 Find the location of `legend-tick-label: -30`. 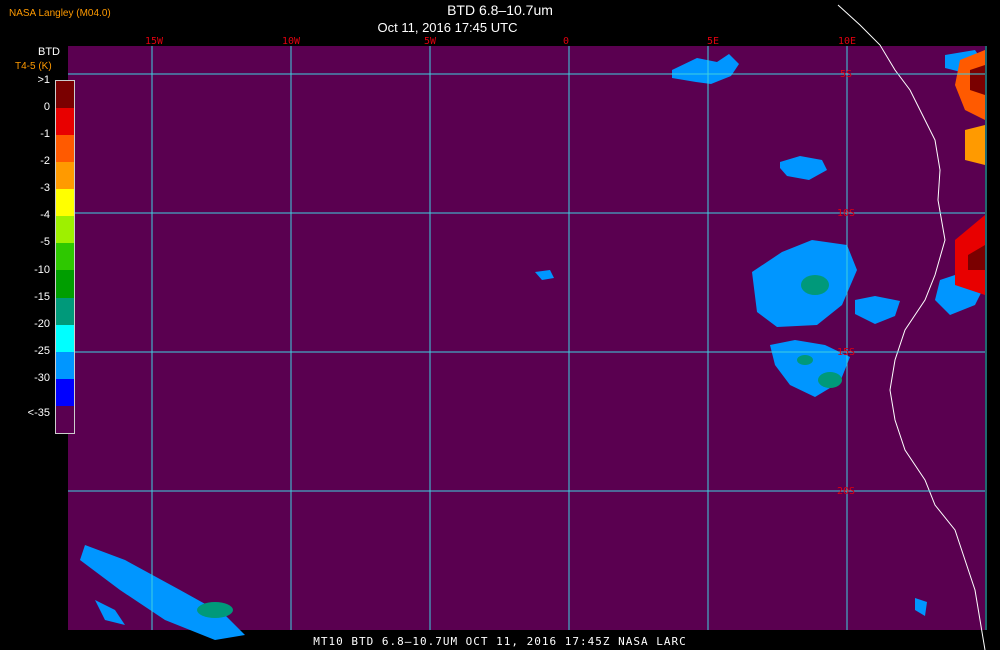

legend-tick-label: -30 is located at coordinates (42, 377).